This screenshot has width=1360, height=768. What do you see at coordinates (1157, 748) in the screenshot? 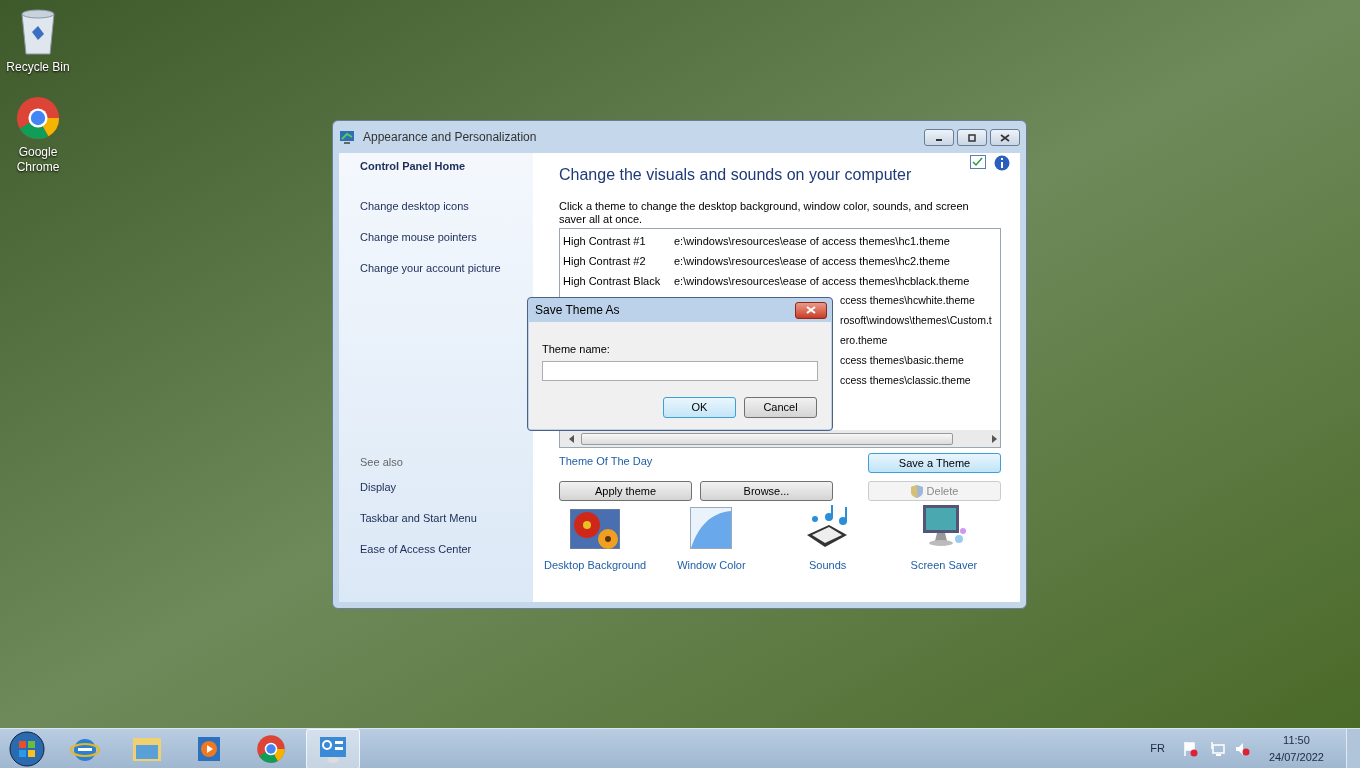
I see `language-indicator: FR` at bounding box center [1157, 748].